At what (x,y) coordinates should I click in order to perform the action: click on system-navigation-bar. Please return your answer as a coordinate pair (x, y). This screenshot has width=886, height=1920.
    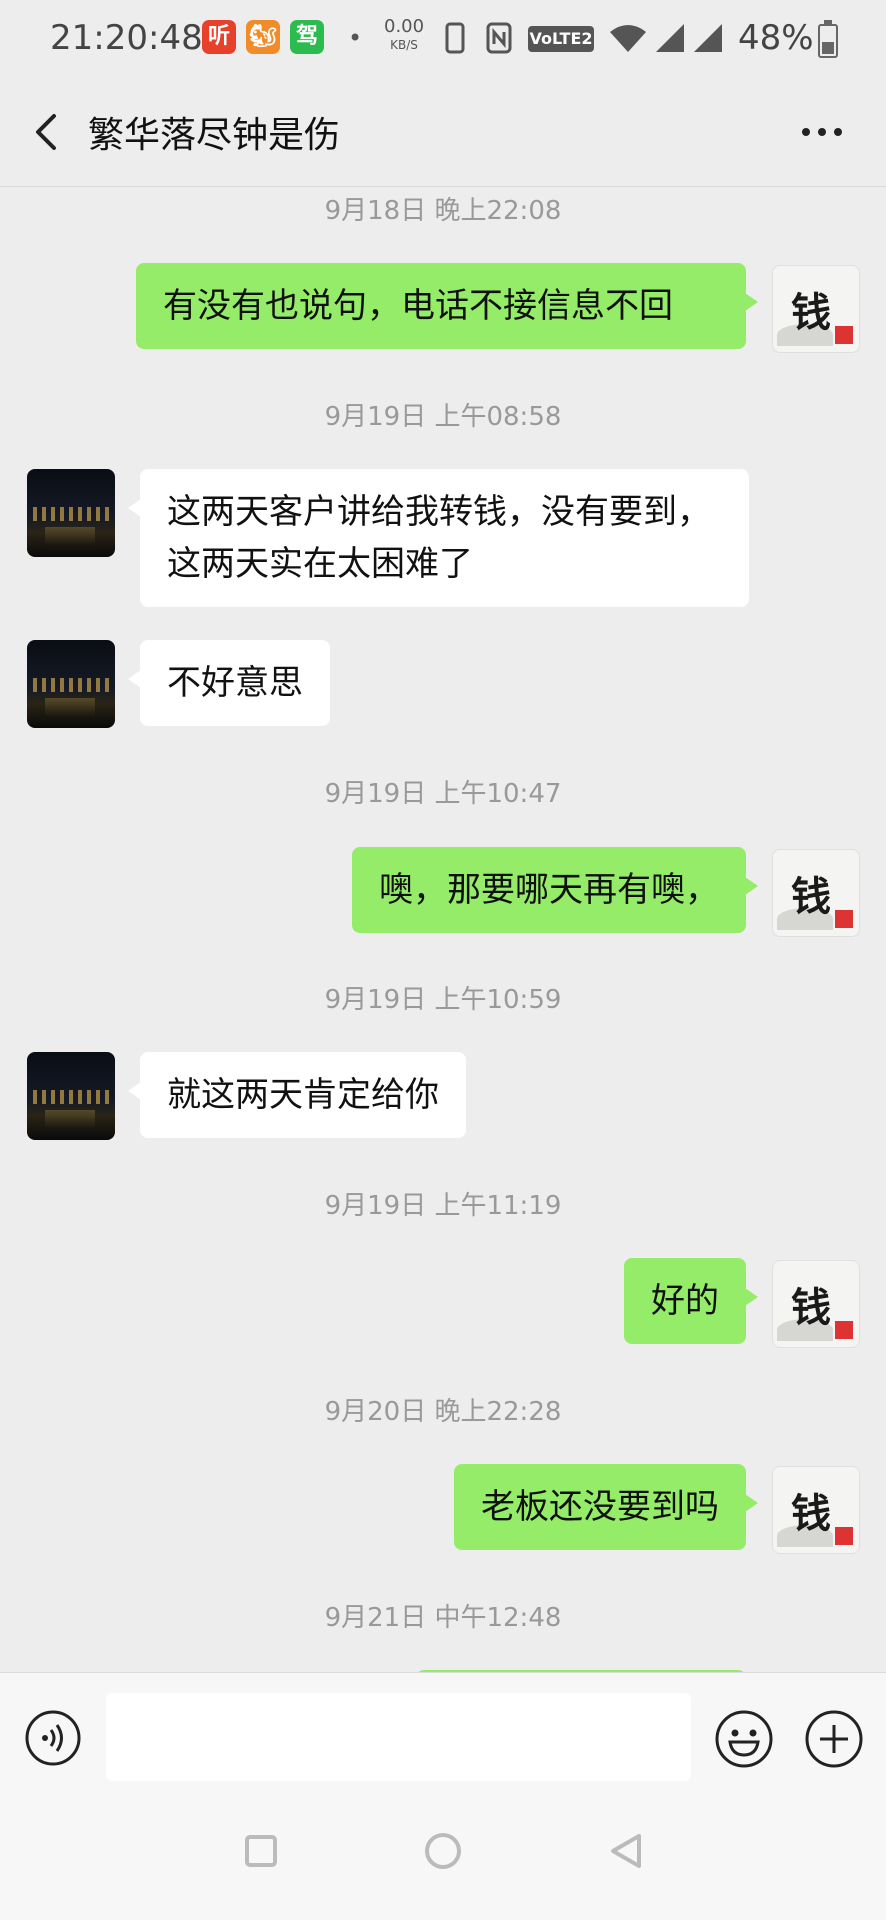
    Looking at the image, I should click on (443, 1855).